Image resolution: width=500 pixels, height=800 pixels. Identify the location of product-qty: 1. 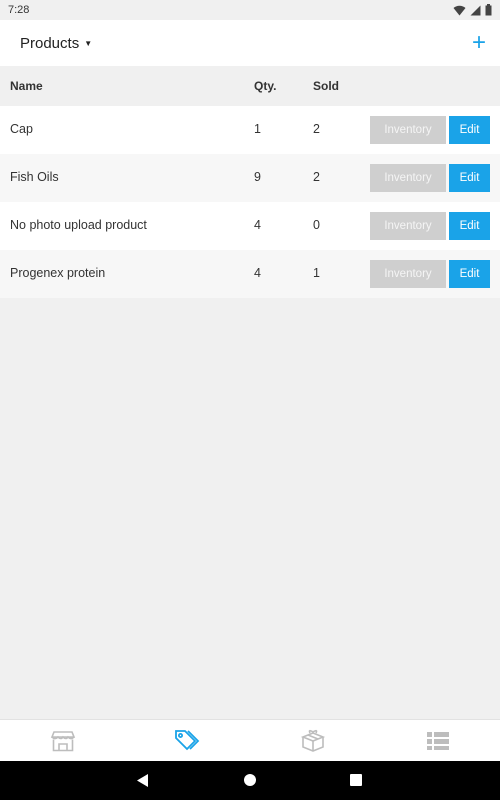
(257, 129).